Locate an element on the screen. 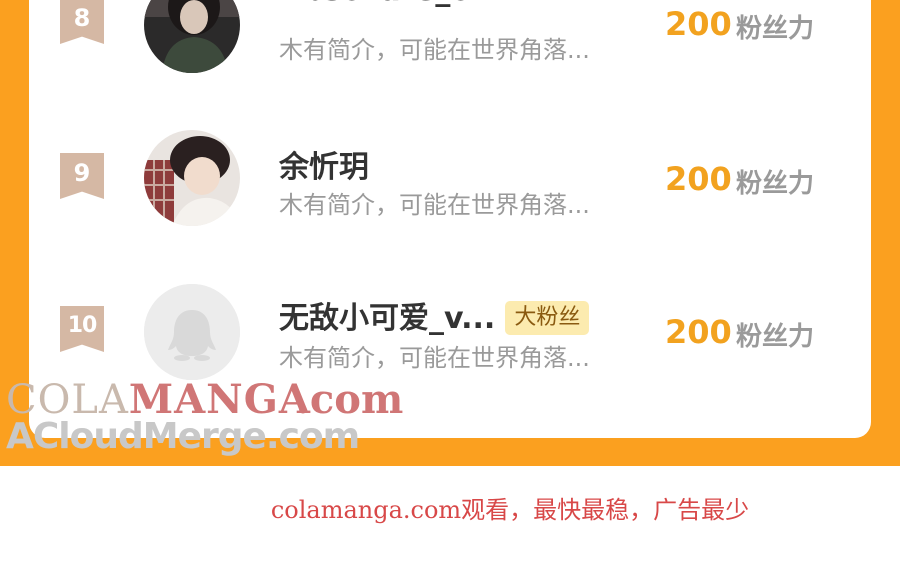 This screenshot has width=900, height=565. rank-ribbon: 10 is located at coordinates (82, 329).